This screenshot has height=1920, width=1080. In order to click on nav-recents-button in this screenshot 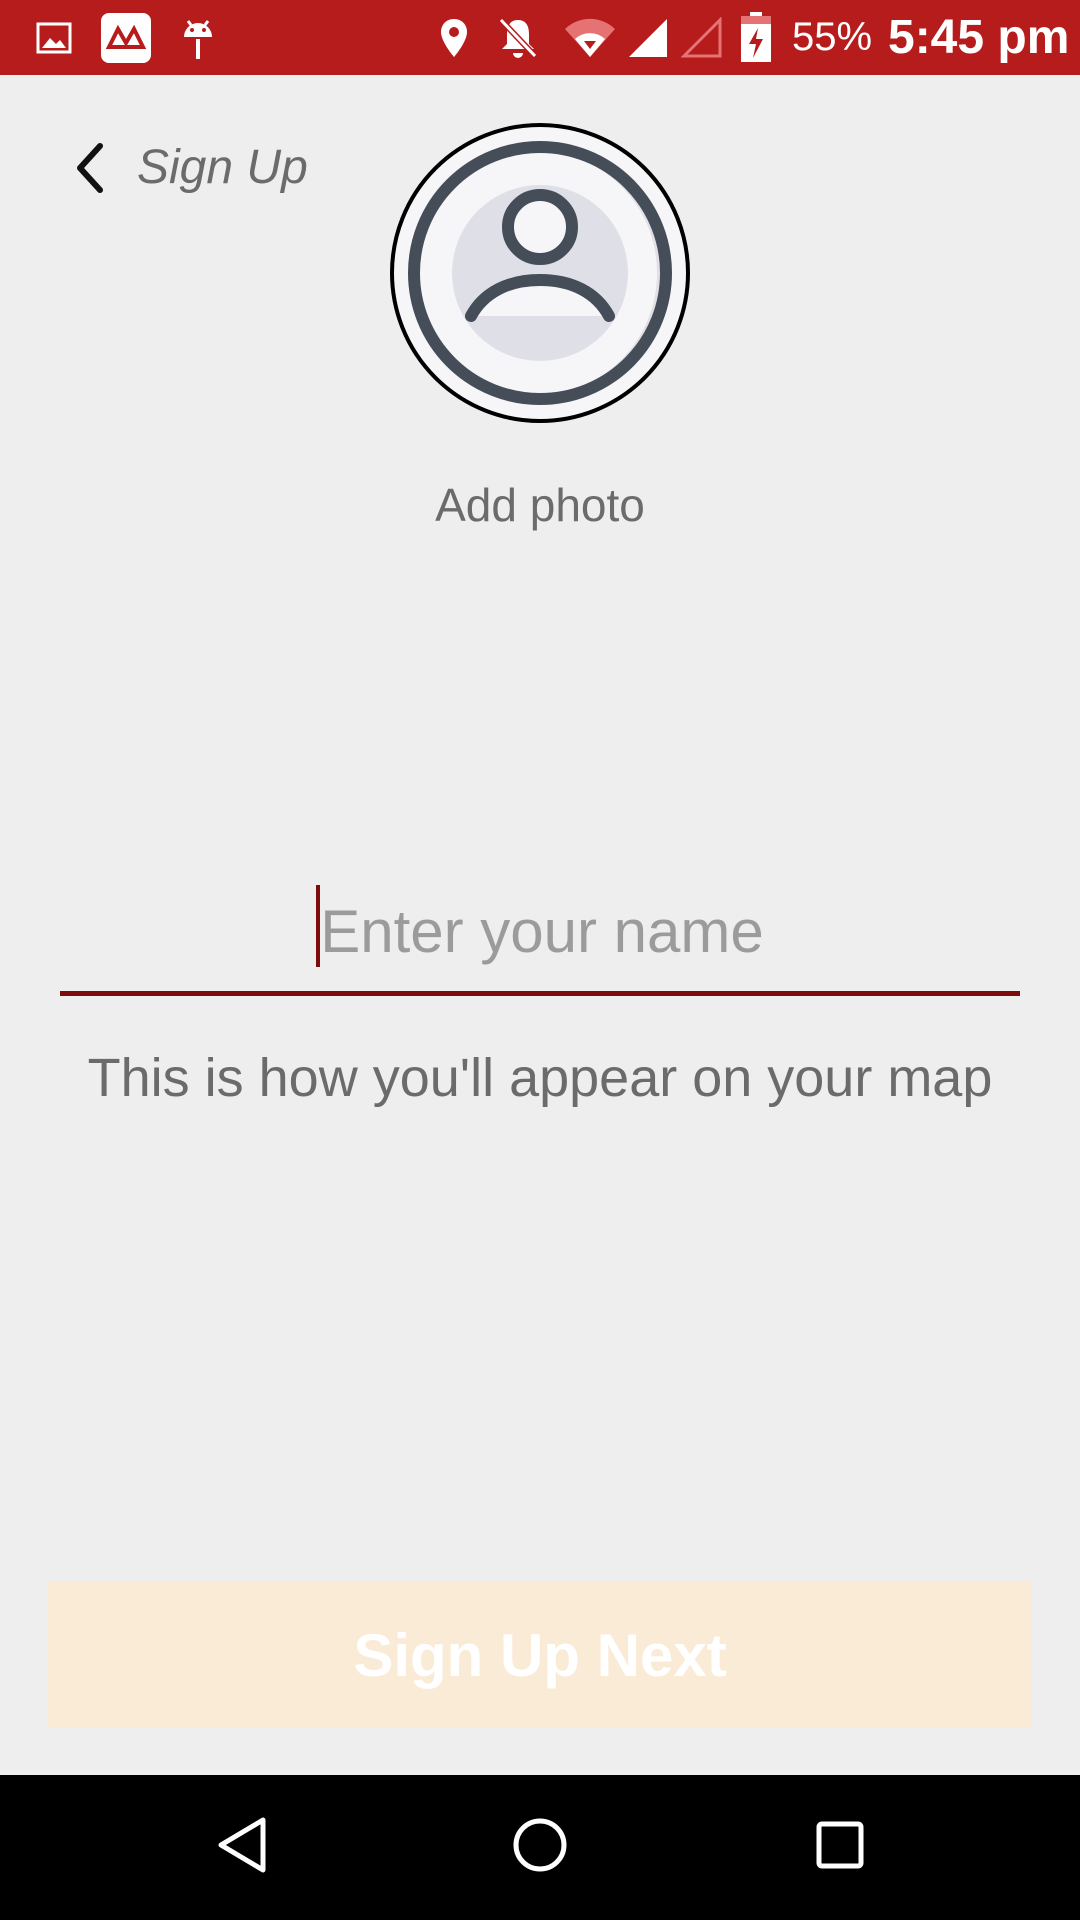, I will do `click(840, 1847)`.